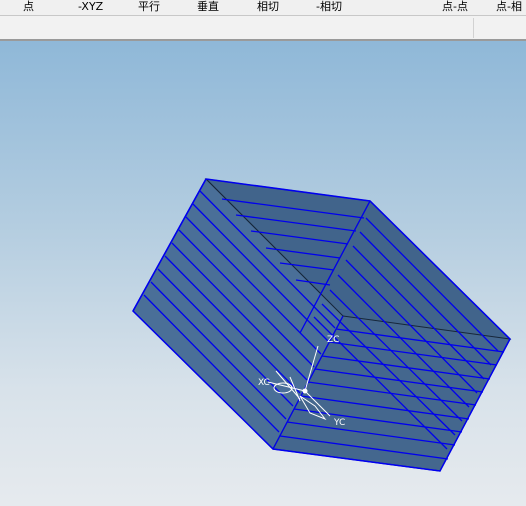 The image size is (526, 506). Describe the element at coordinates (264, 383) in the screenshot. I see `xc-axis-label: XC` at that location.